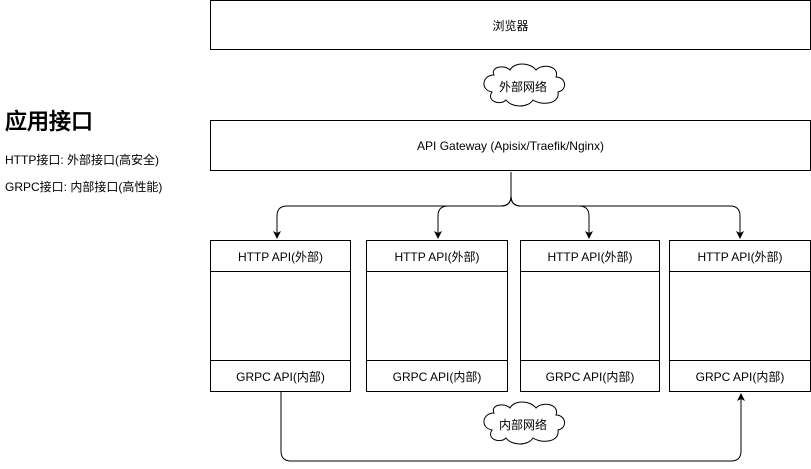  I want to click on browser-box: 浏览器, so click(510, 25).